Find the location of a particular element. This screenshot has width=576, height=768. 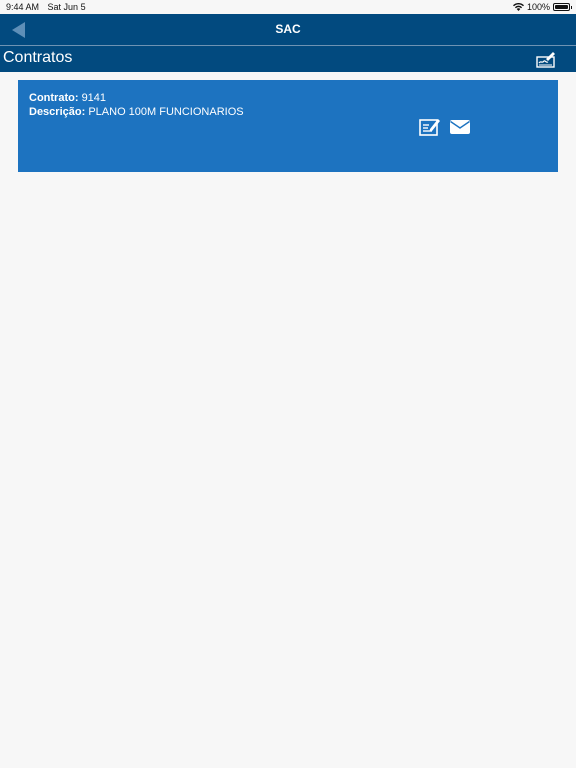

battery-percentage: 100% is located at coordinates (538, 7).